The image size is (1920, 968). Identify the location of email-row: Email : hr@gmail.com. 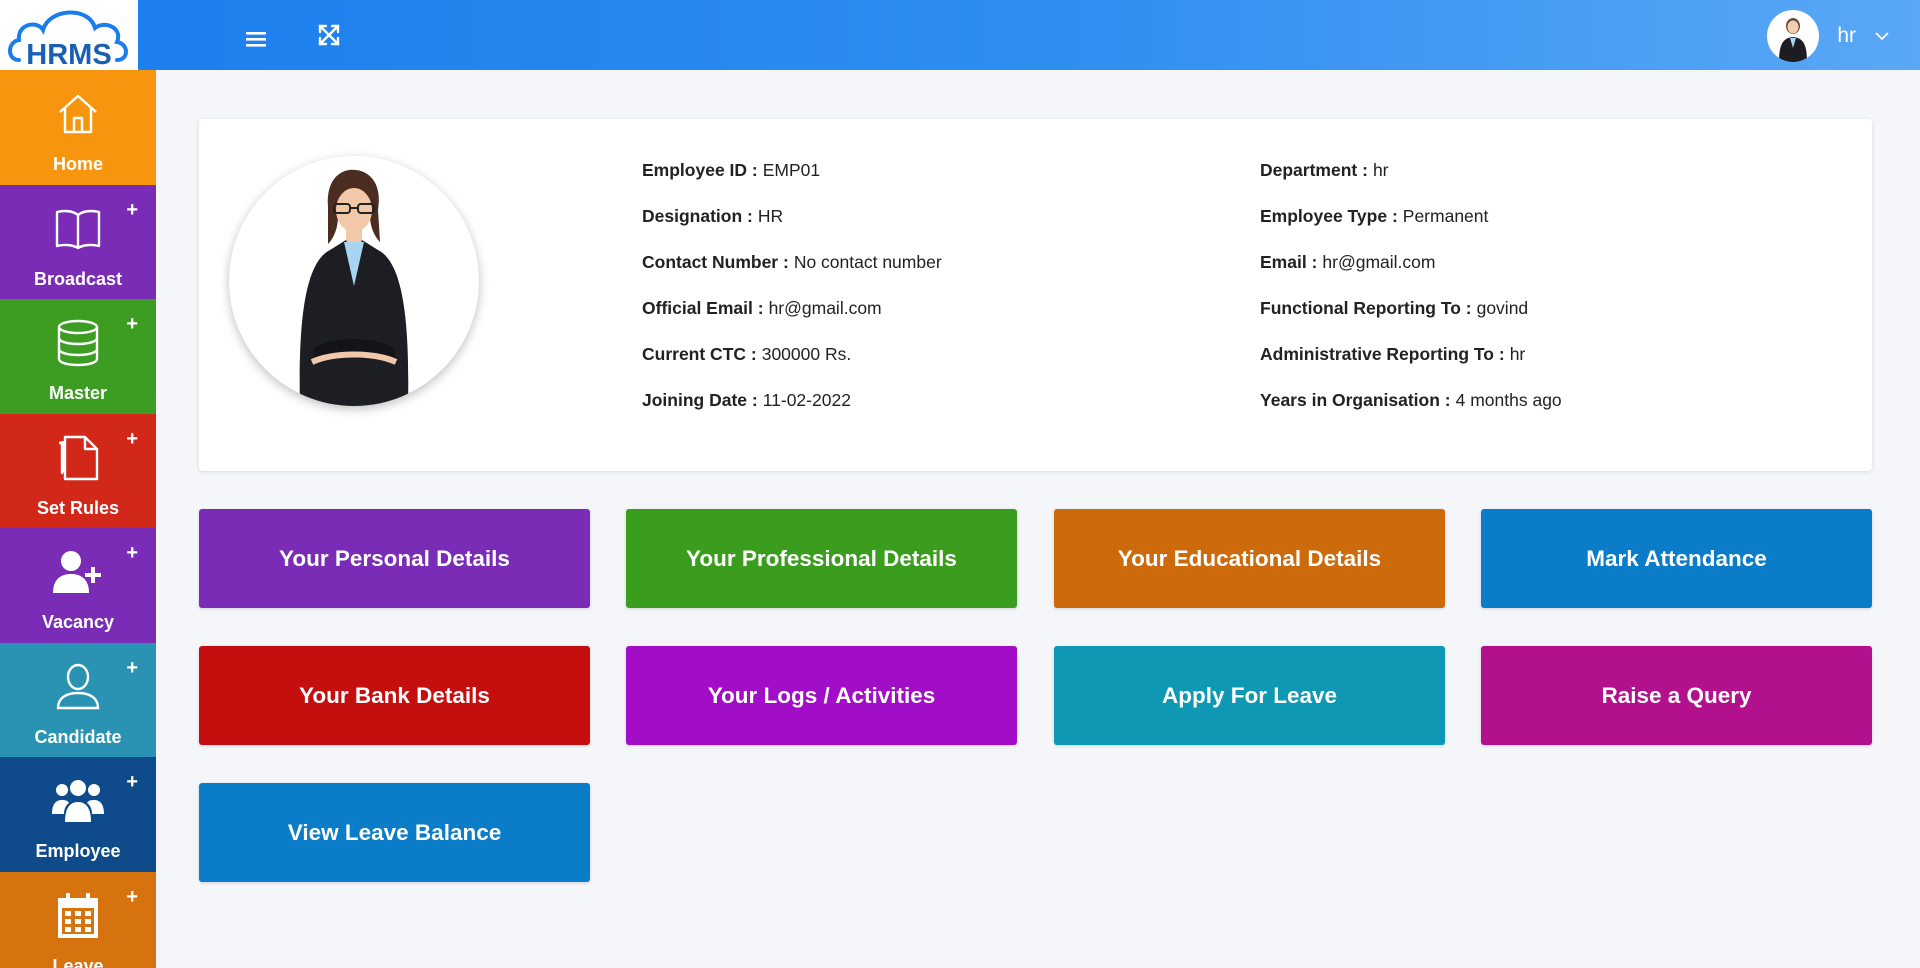
(1348, 261).